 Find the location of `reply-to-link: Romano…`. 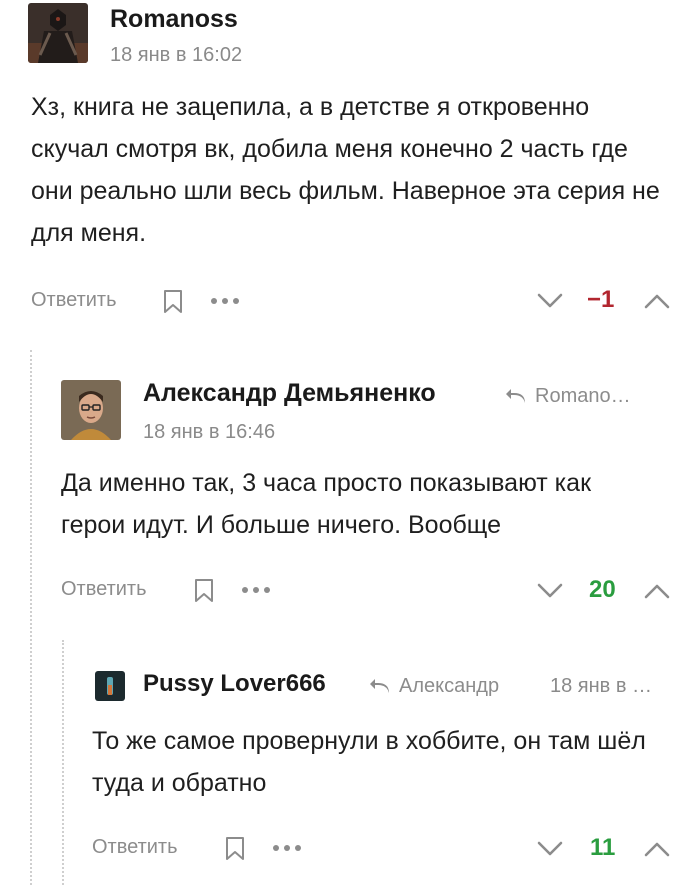

reply-to-link: Romano… is located at coordinates (568, 396).